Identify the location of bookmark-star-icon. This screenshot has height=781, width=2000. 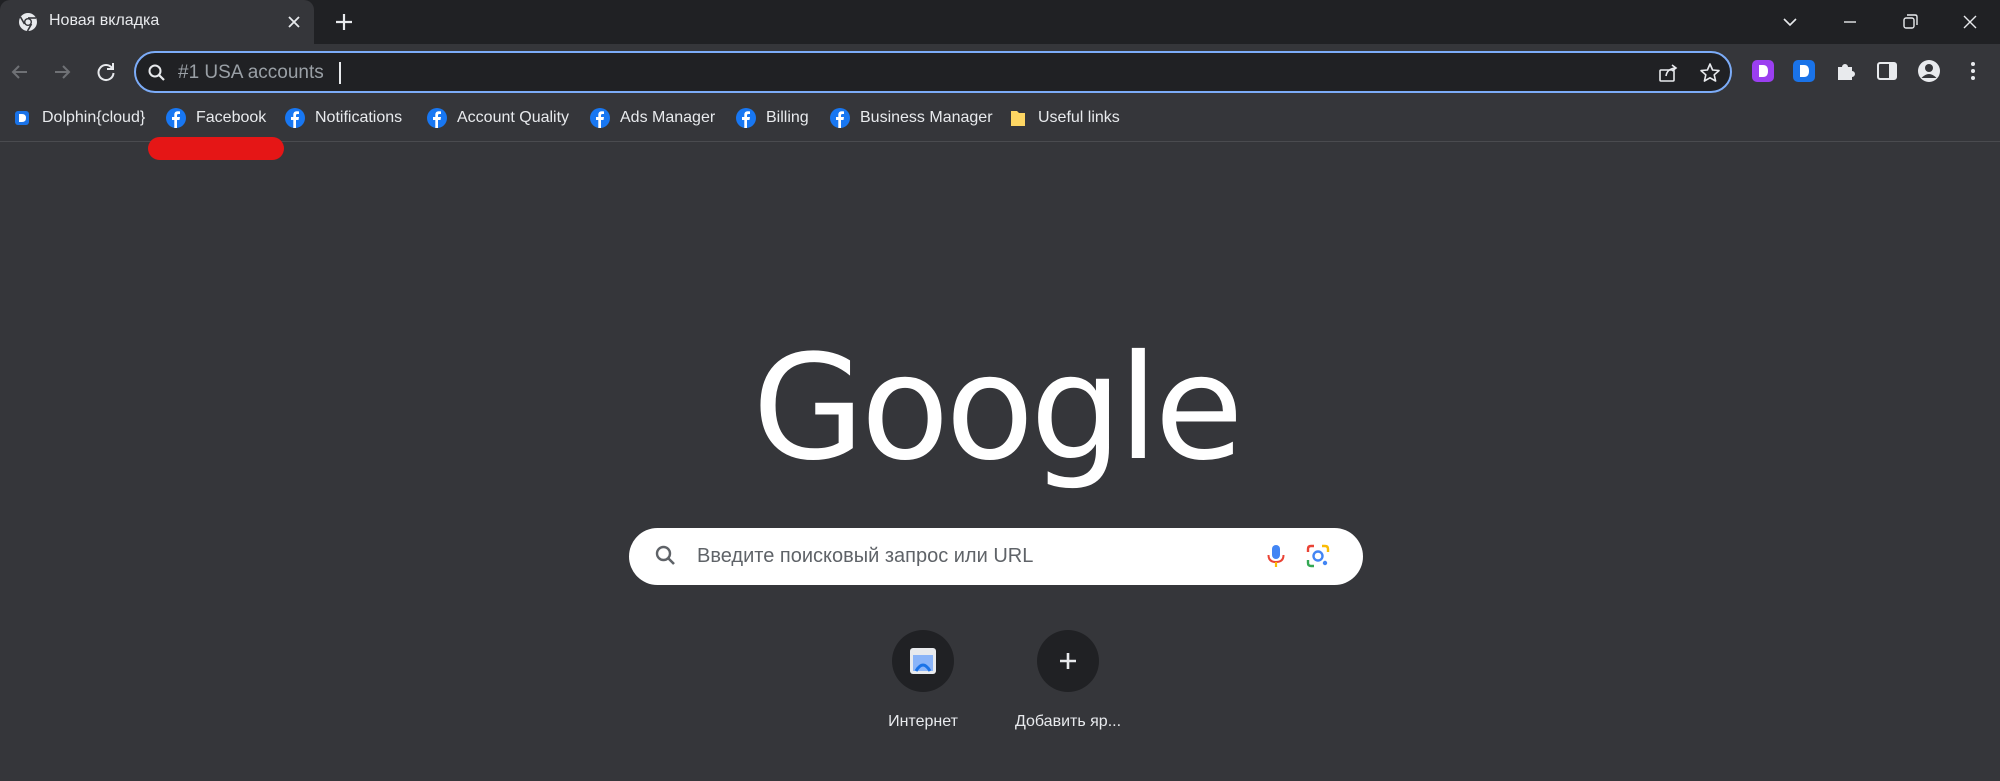
(1710, 73).